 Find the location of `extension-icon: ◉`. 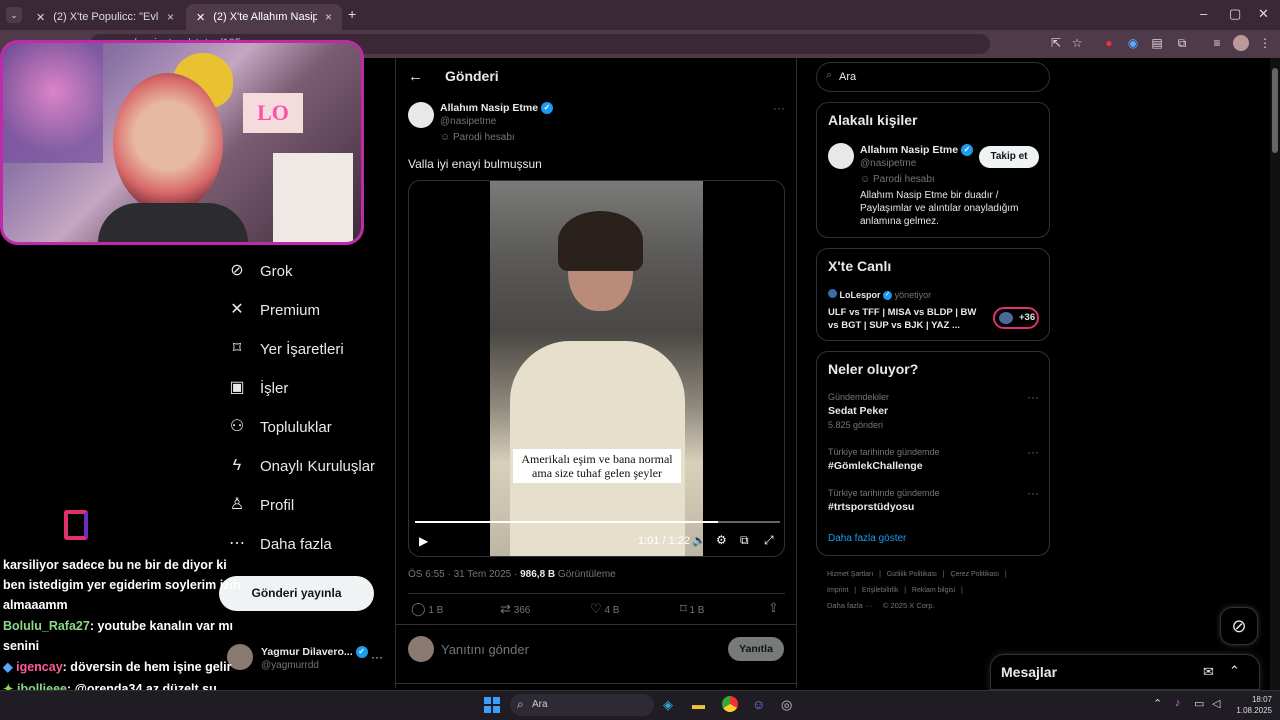

extension-icon: ◉ is located at coordinates (1133, 43).